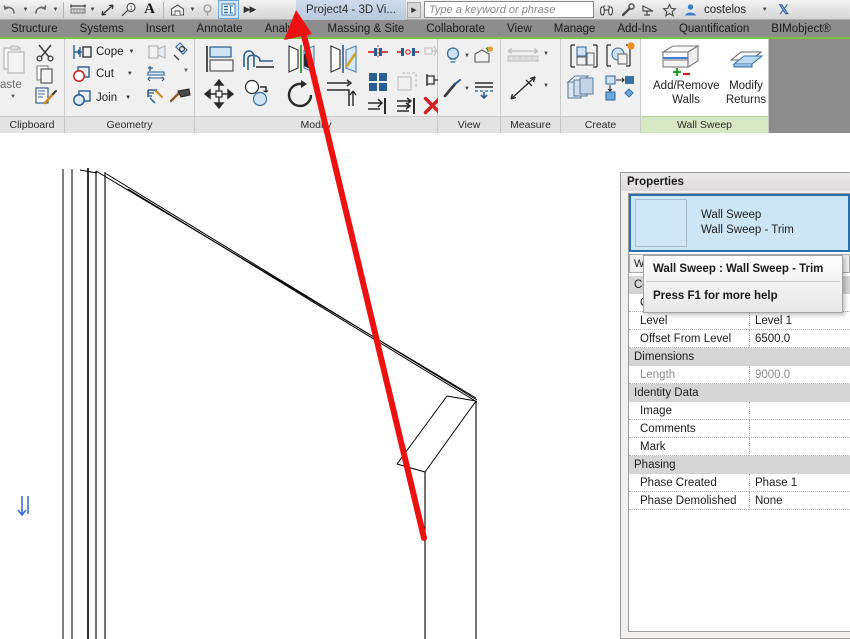  I want to click on redo-icon, so click(40, 9).